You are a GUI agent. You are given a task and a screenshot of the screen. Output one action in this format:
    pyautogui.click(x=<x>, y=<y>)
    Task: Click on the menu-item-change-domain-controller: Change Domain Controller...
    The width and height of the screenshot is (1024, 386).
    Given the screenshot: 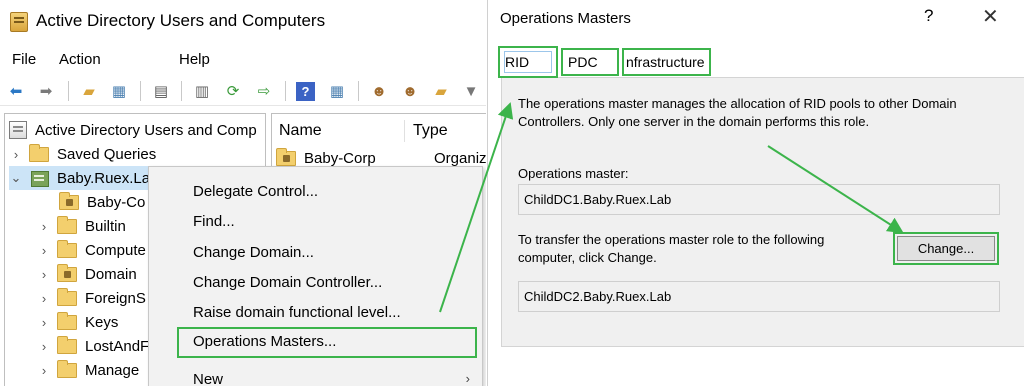 What is the action you would take?
    pyautogui.click(x=287, y=282)
    